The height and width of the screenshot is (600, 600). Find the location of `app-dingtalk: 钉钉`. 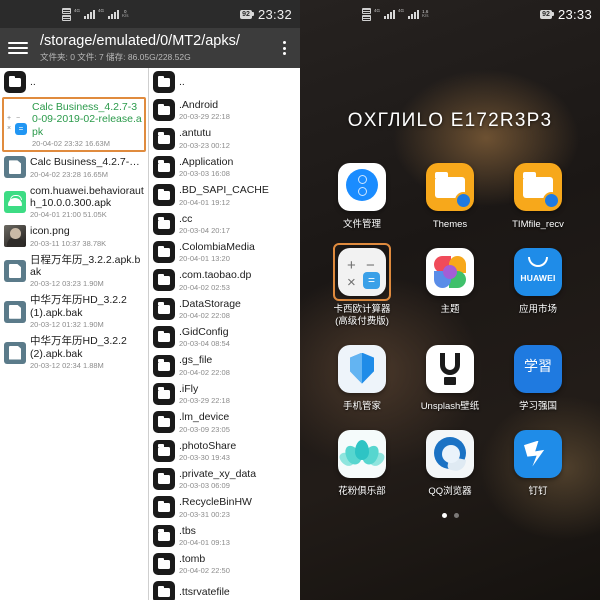

app-dingtalk: 钉钉 is located at coordinates (538, 462).